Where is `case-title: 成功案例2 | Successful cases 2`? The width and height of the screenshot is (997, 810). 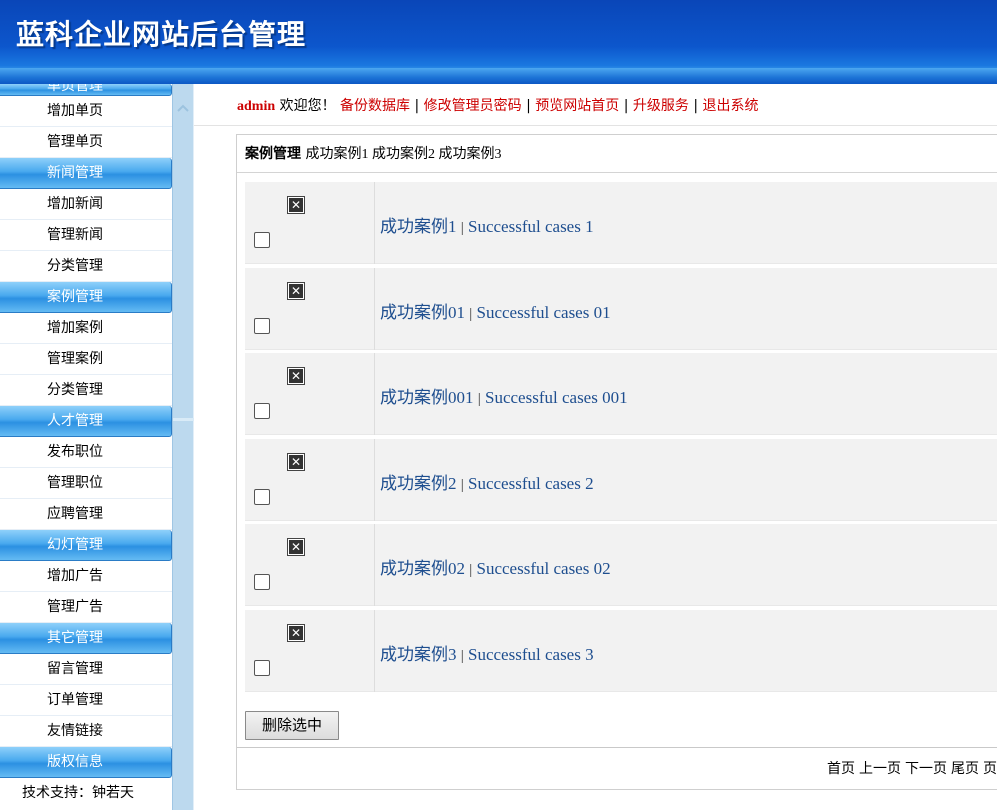
case-title: 成功案例2 | Successful cases 2 is located at coordinates (487, 481).